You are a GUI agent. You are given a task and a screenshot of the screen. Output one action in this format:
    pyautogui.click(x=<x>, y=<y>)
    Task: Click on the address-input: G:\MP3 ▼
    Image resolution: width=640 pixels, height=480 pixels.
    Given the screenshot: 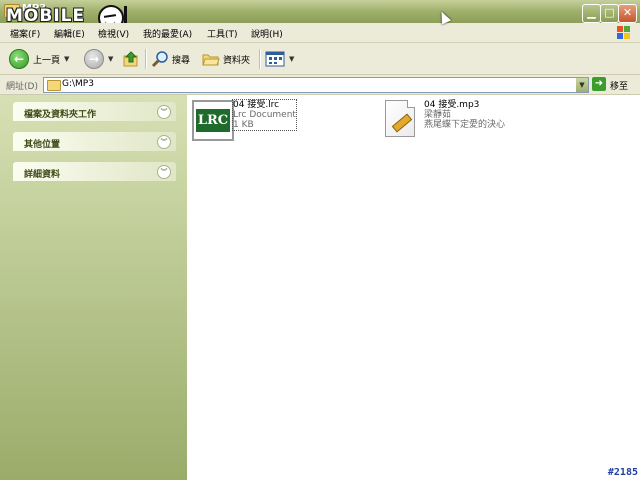 What is the action you would take?
    pyautogui.click(x=316, y=85)
    